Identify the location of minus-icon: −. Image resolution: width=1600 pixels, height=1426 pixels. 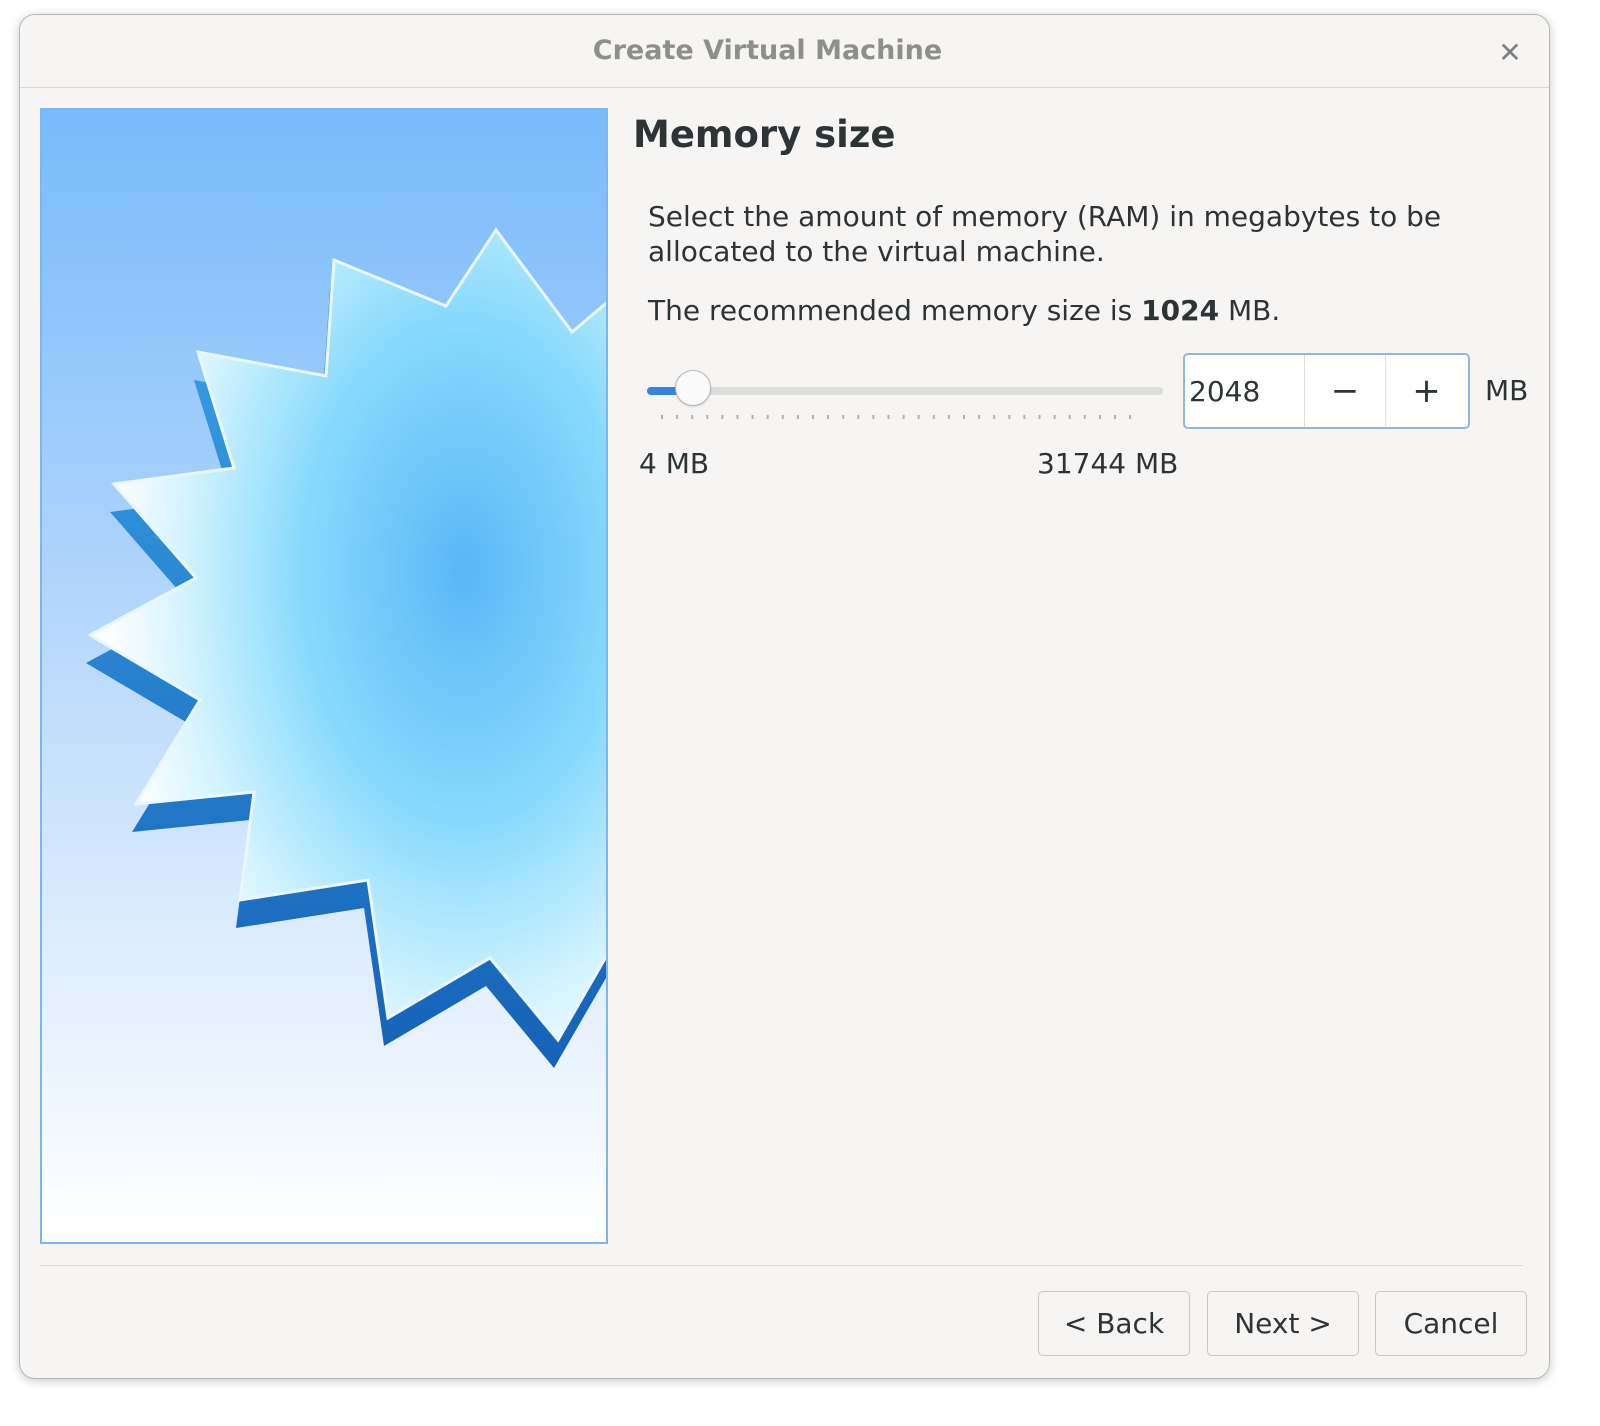
(1345, 391).